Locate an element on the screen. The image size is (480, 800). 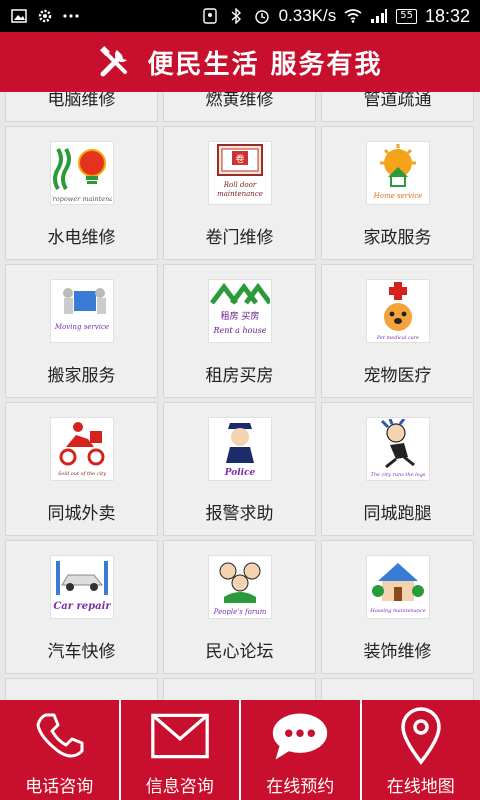
service-computer-repair: 电脑维修 is located at coordinates (81, 107).